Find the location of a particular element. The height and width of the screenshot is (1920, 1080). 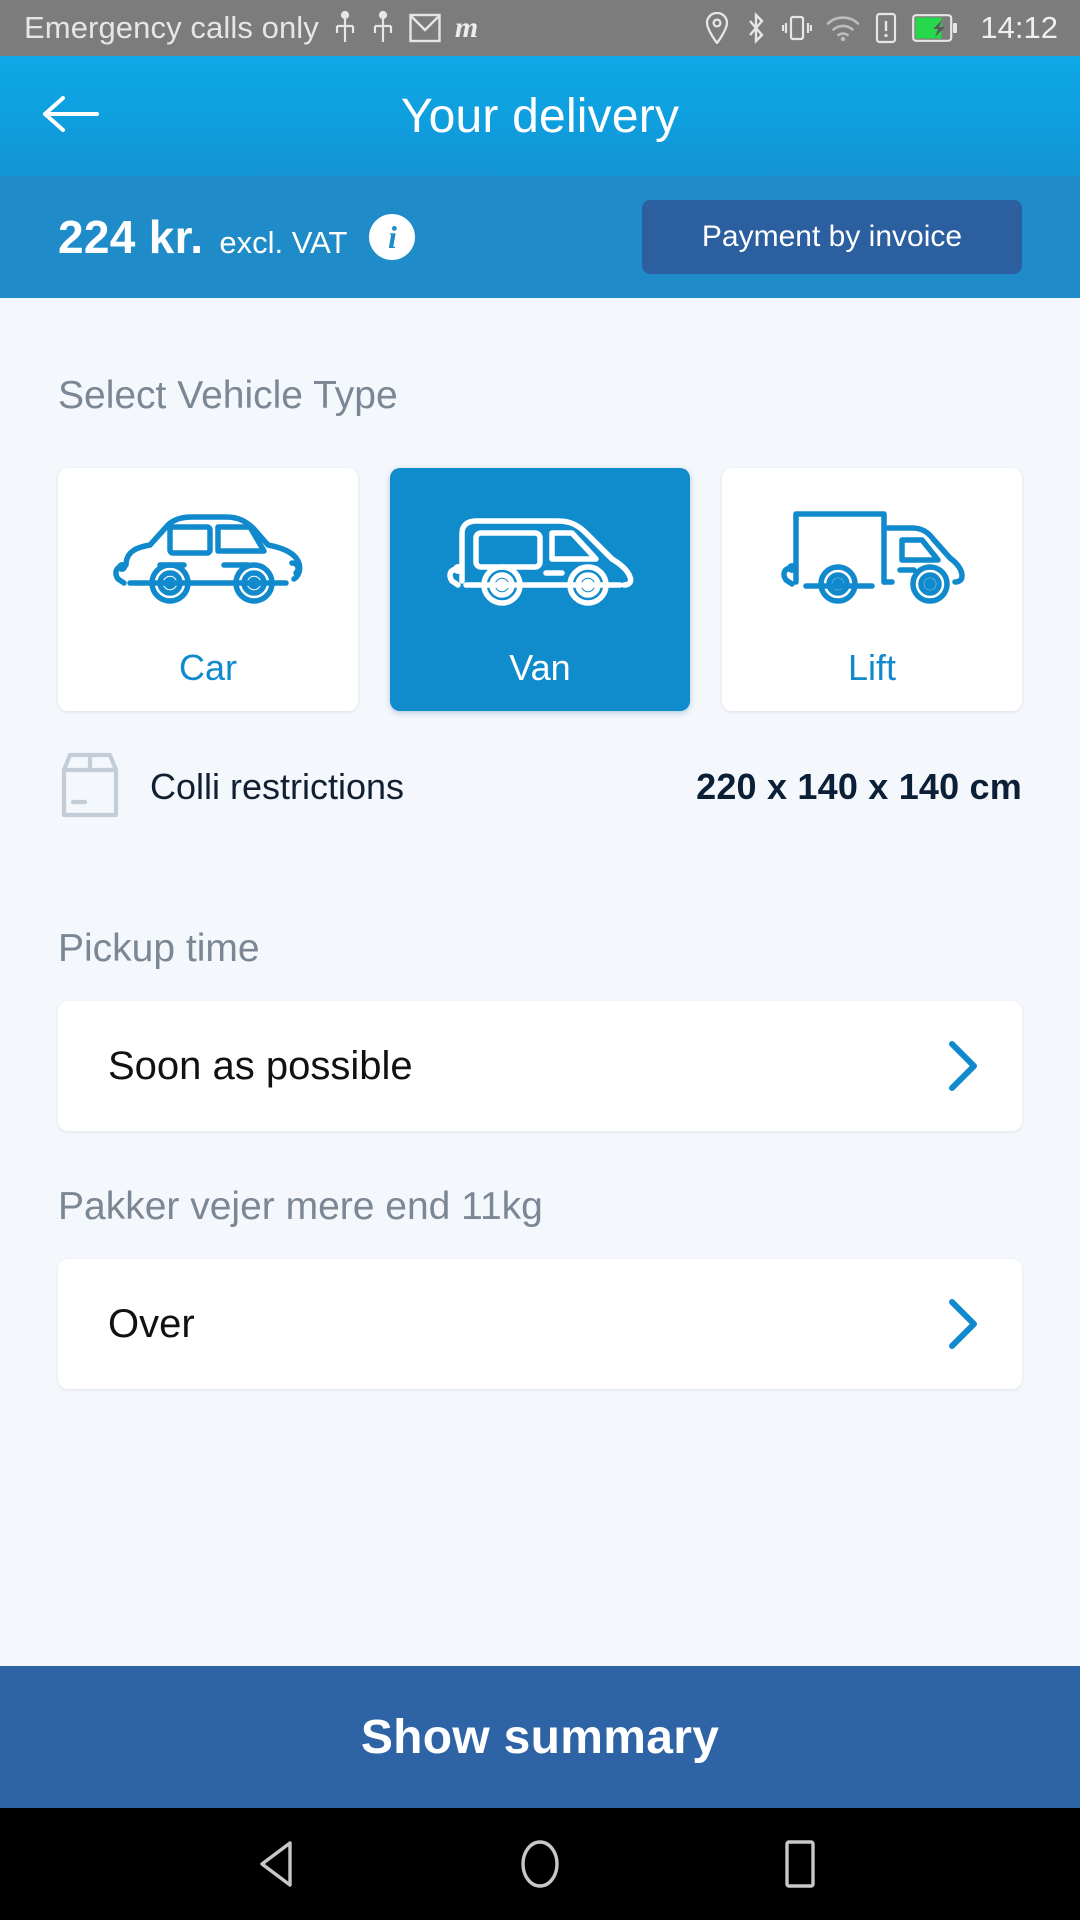

carrier-status-text: Emergency calls only is located at coordinates (171, 27).